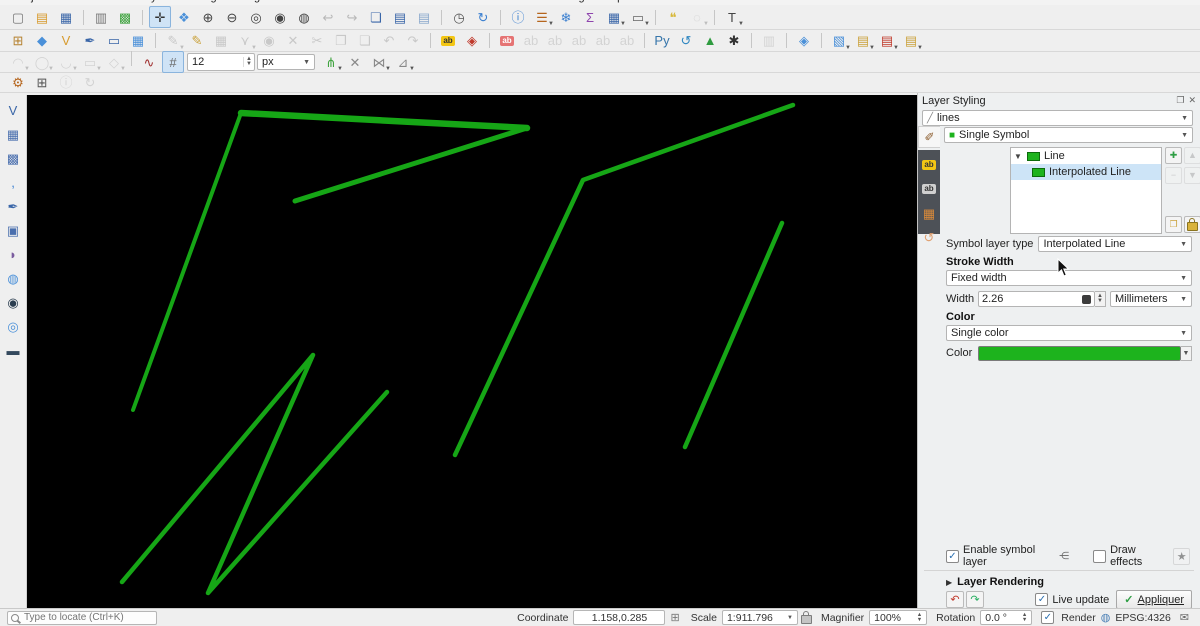 The width and height of the screenshot is (1200, 626). Describe the element at coordinates (1100, 556) in the screenshot. I see `draw-effects-checkbox` at that location.